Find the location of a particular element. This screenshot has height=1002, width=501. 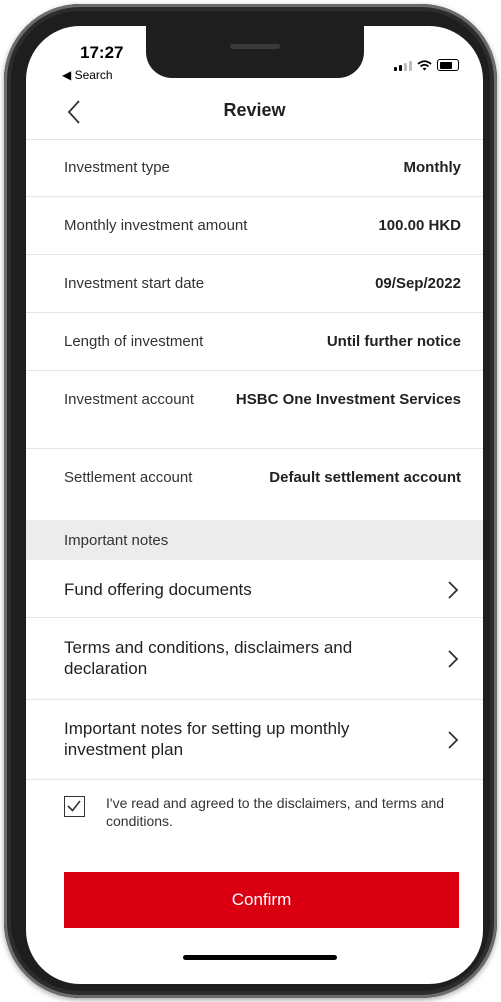

status-time: 17:27 is located at coordinates (102, 52).